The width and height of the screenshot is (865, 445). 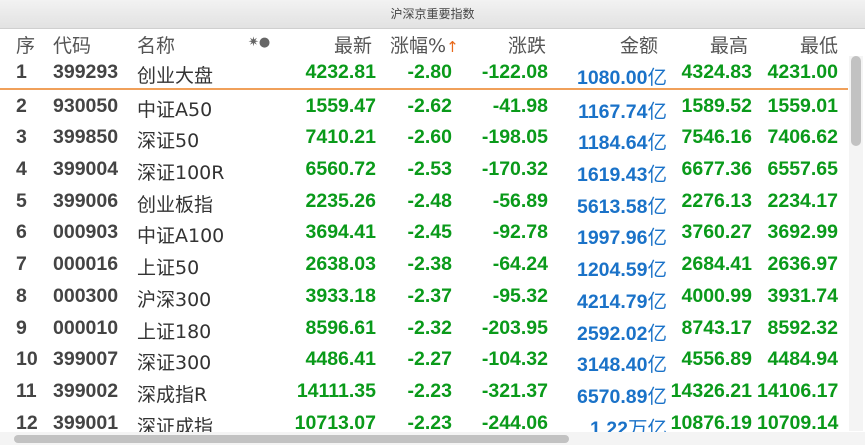 I want to click on row-high: 6677.36, so click(x=717, y=169).